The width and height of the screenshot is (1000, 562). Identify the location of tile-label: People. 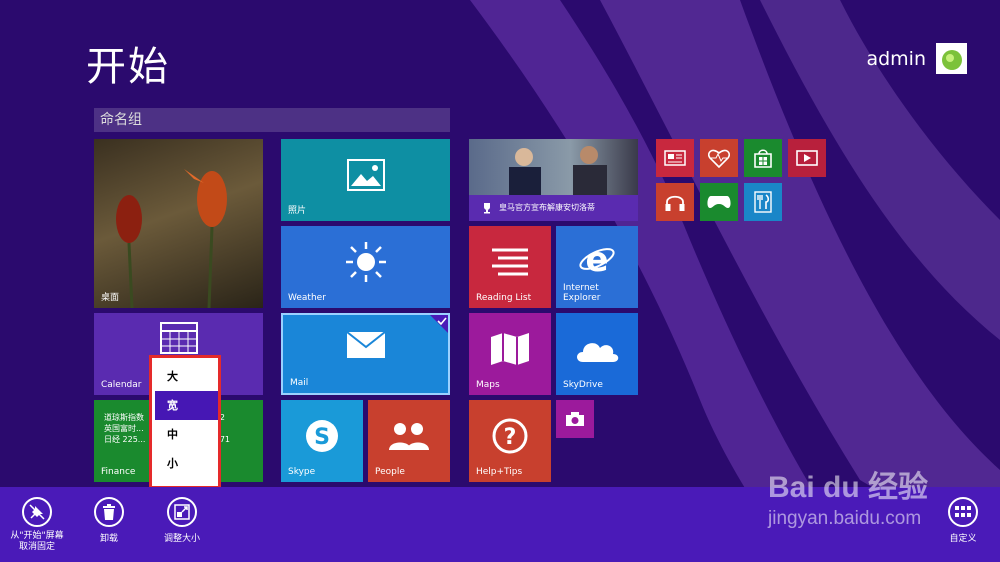
(390, 472).